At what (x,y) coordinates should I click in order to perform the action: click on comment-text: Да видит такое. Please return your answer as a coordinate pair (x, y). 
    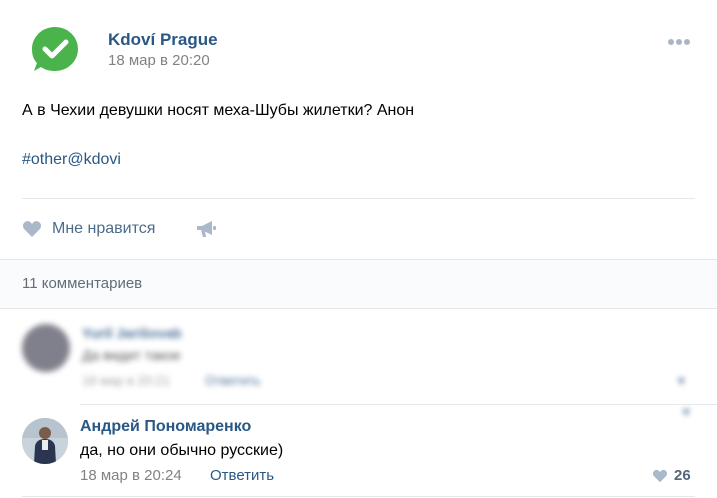
    Looking at the image, I should click on (131, 355).